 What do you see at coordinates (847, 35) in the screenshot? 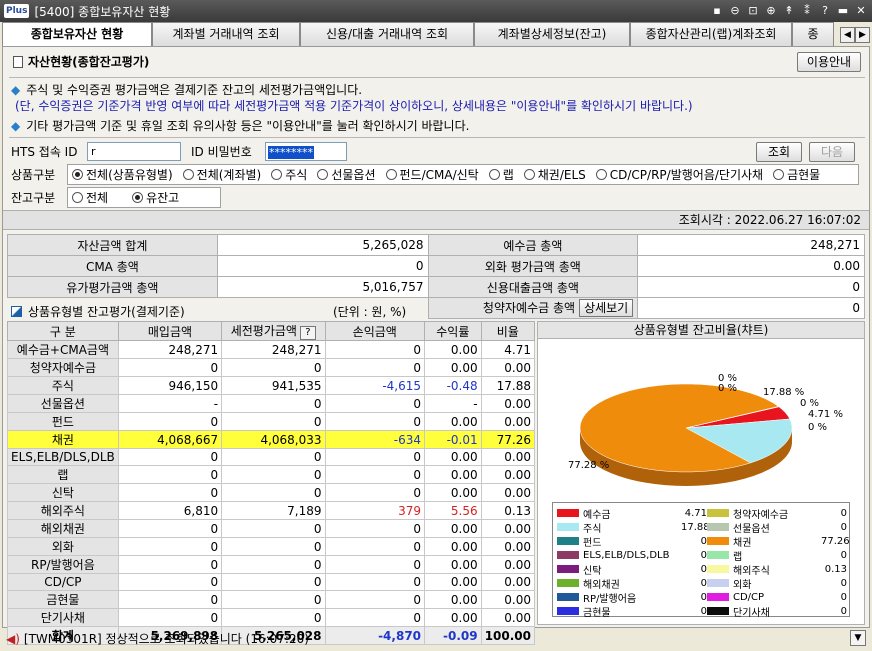
I see `tab-scroll-left-icon: ◀` at bounding box center [847, 35].